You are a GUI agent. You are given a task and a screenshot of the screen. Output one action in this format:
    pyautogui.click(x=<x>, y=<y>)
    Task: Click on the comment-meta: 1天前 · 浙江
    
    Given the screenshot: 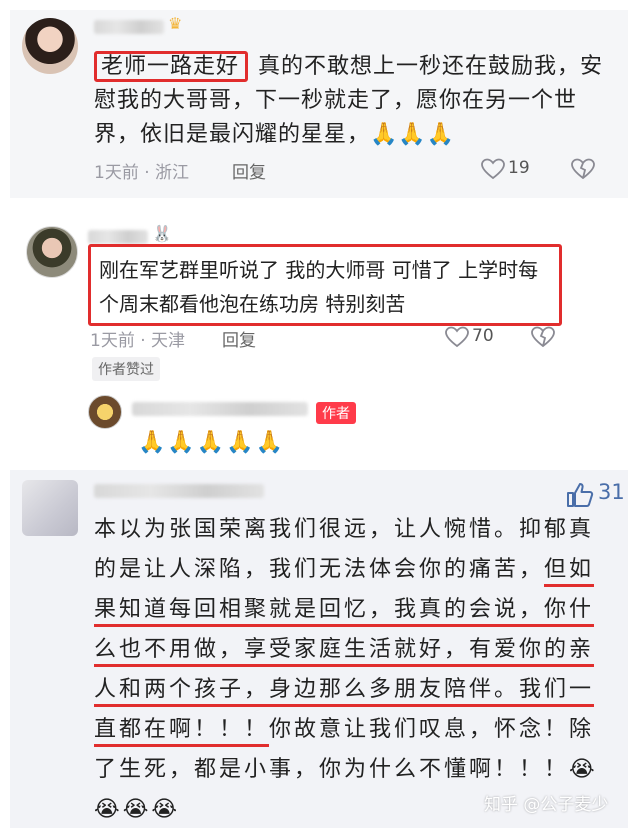 What is the action you would take?
    pyautogui.click(x=142, y=173)
    